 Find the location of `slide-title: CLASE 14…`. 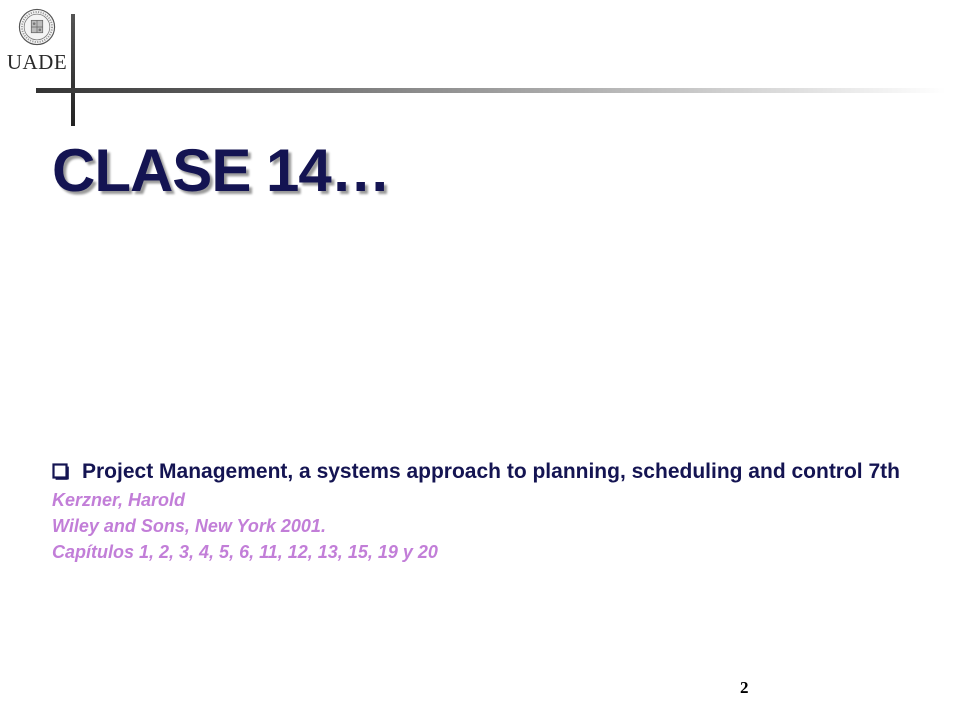

slide-title: CLASE 14… is located at coordinates (221, 170).